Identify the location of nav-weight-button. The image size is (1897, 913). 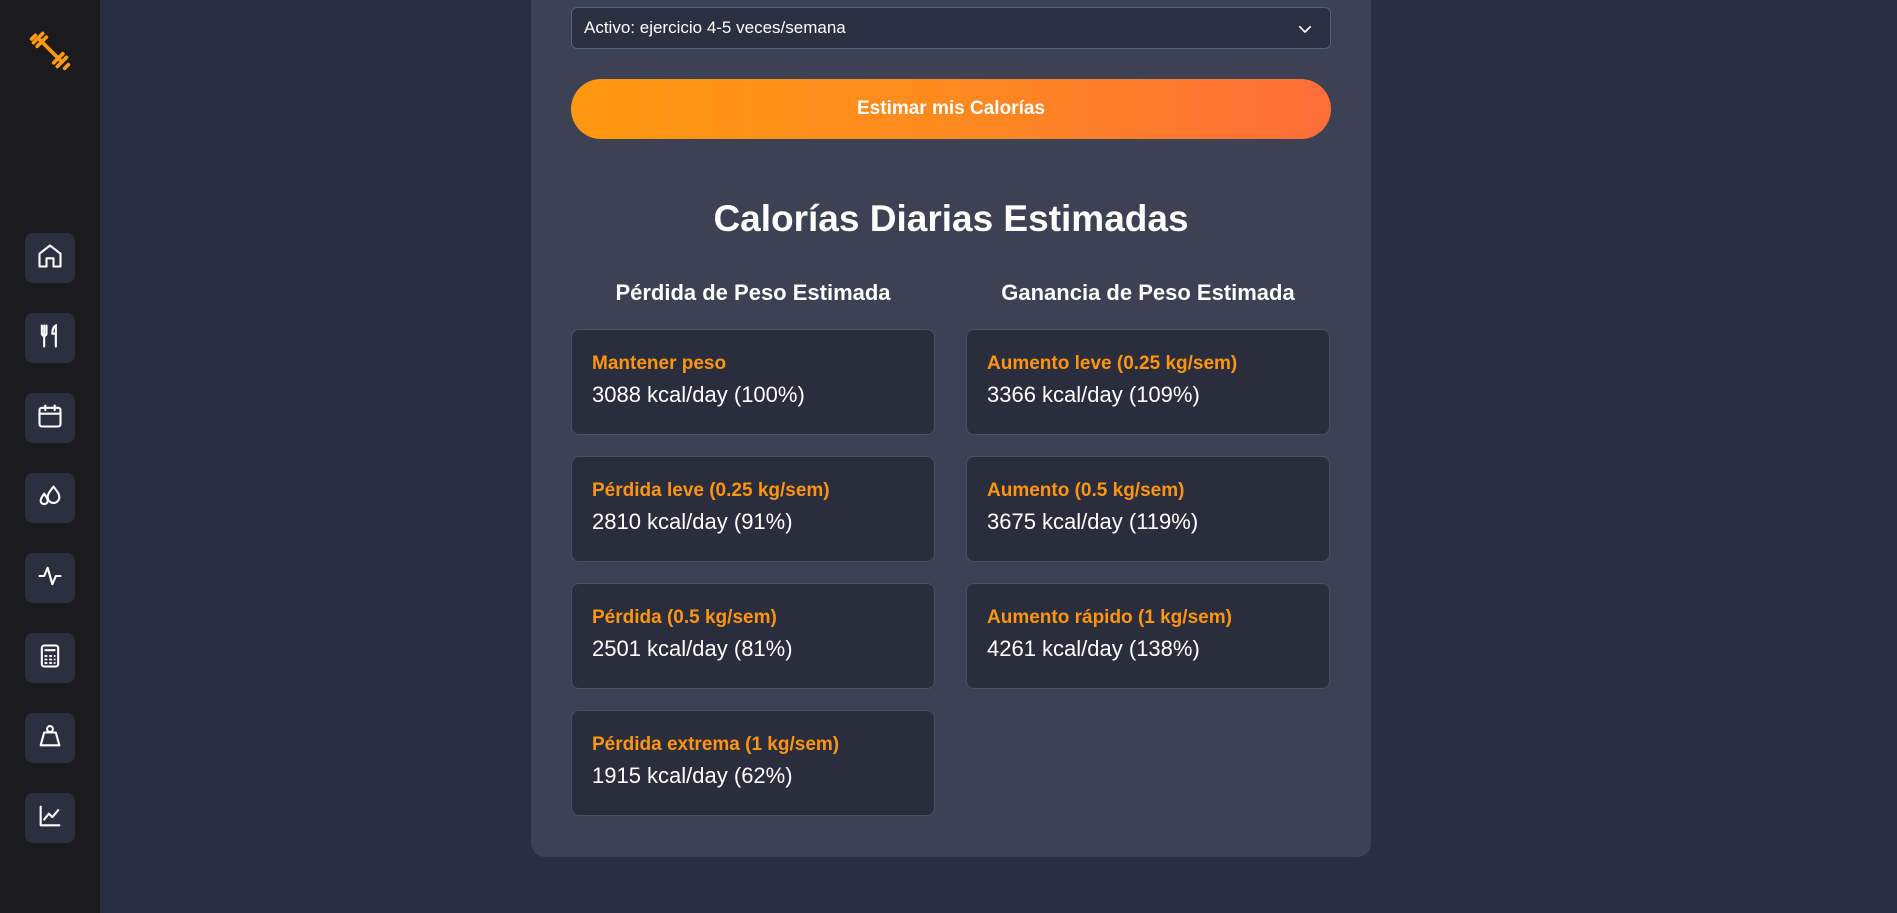
(50, 738).